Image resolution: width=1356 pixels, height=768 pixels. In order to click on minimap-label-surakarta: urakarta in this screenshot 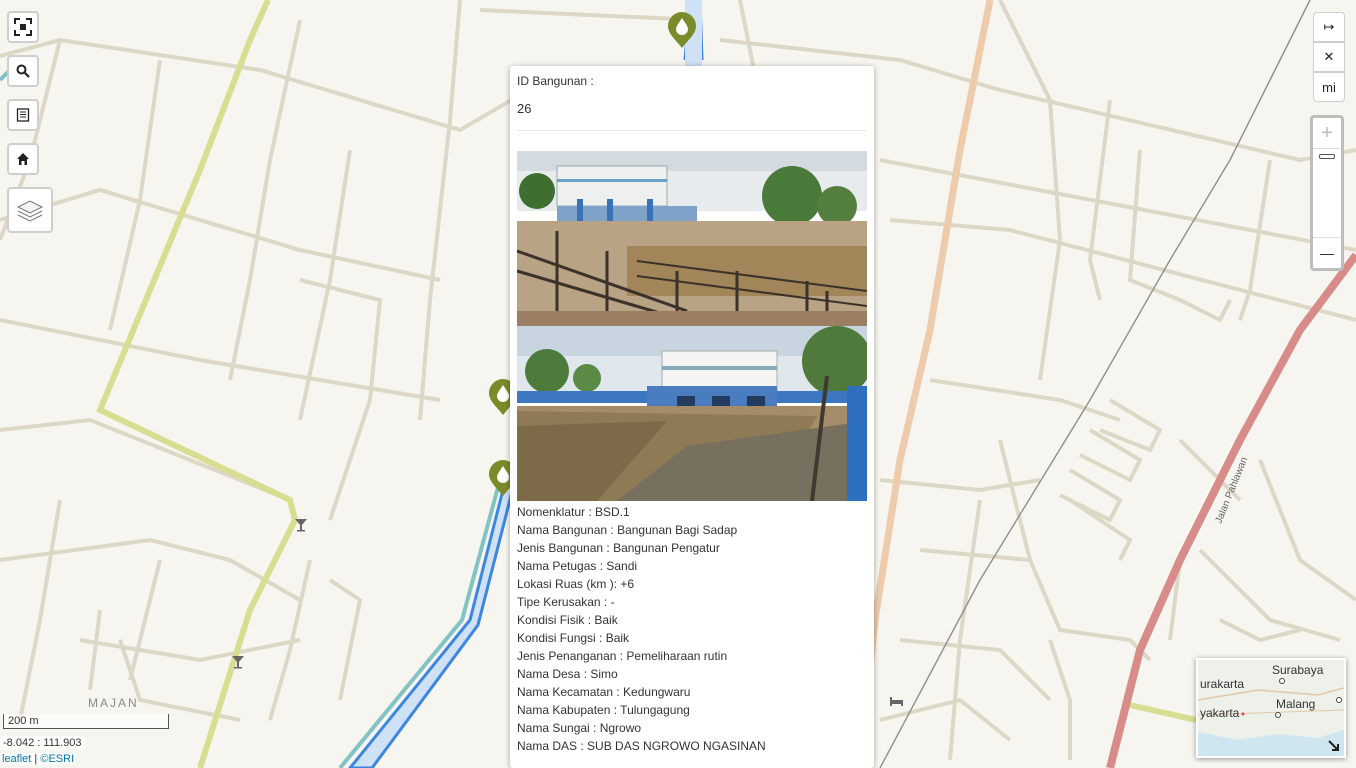, I will do `click(1222, 684)`.